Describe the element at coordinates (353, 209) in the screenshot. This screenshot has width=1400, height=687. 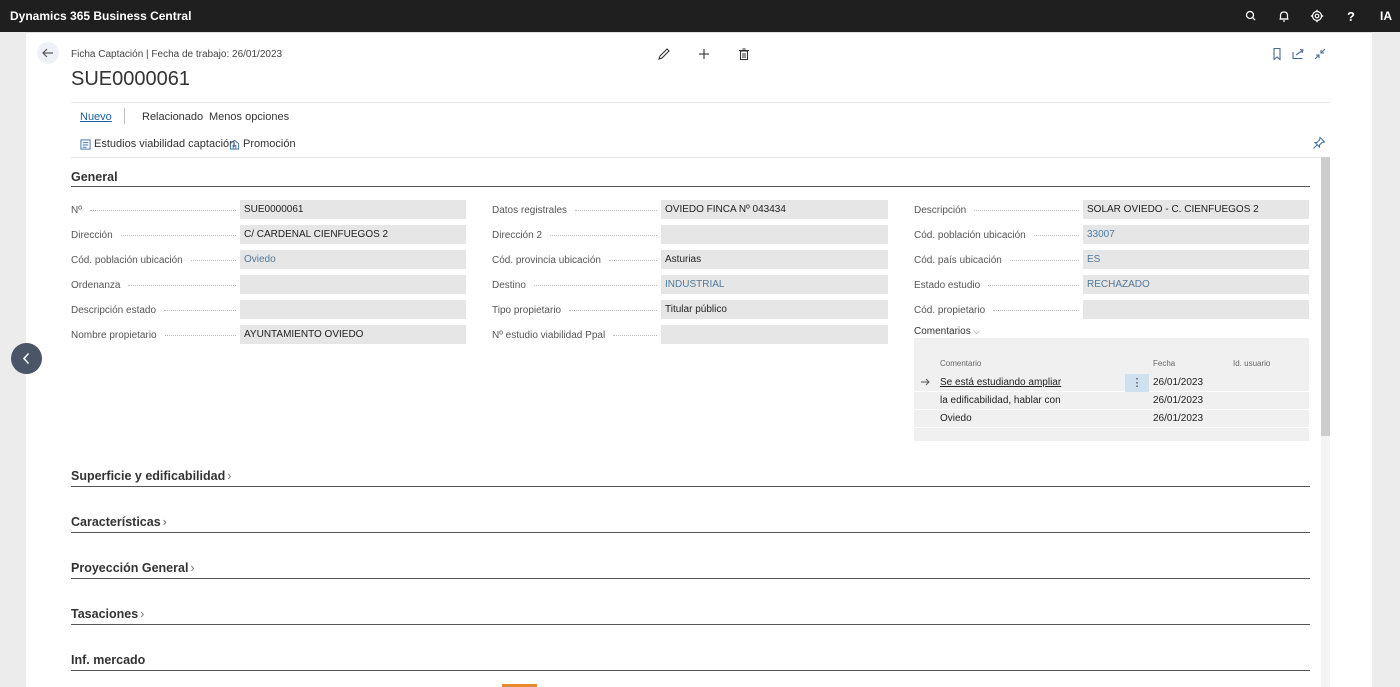
I see `field-value: SUE0000061` at that location.